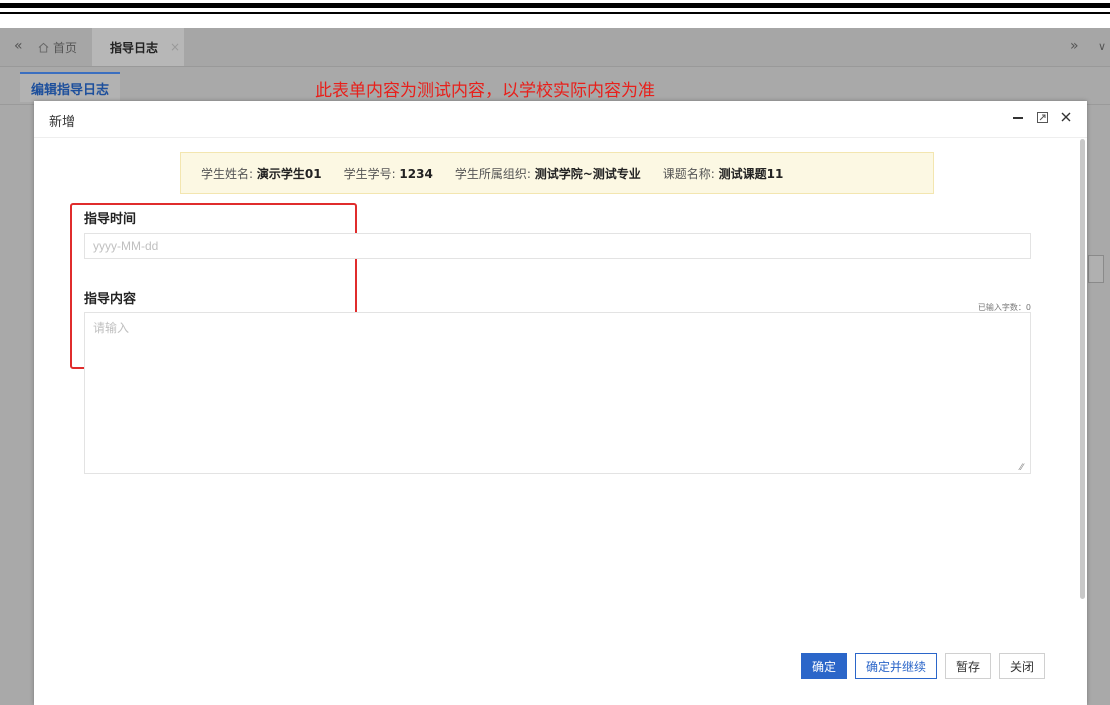  I want to click on minimize-icon, so click(1018, 117).